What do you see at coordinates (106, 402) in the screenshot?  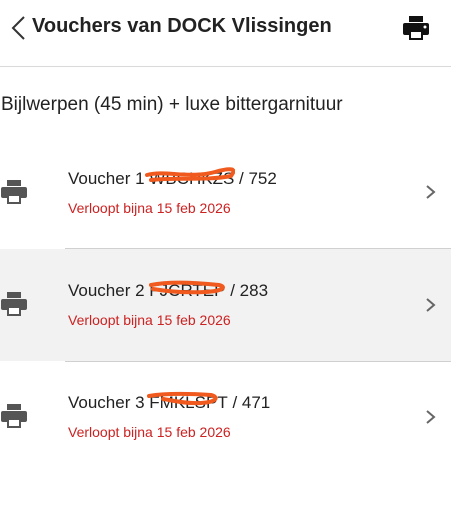 I see `voucher-prefix: Voucher 3` at bounding box center [106, 402].